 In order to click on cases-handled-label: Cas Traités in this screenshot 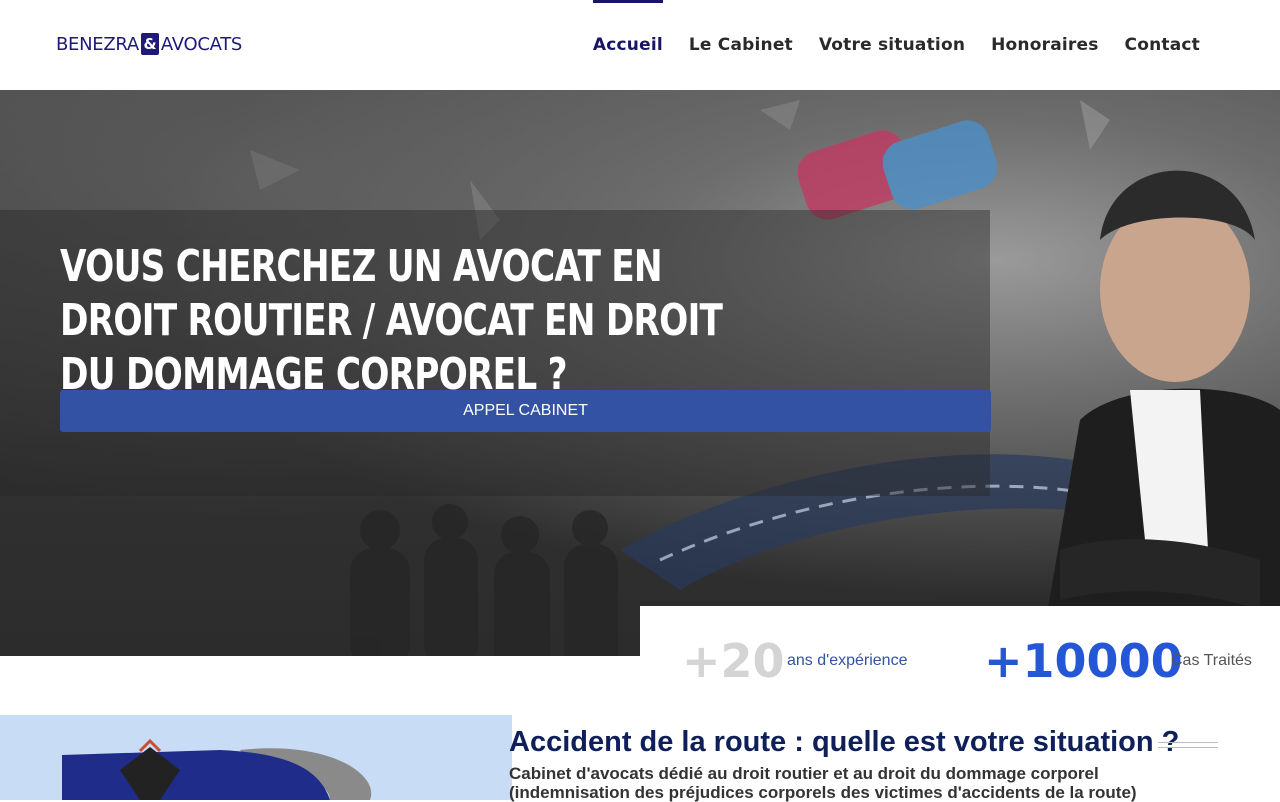, I will do `click(1211, 660)`.